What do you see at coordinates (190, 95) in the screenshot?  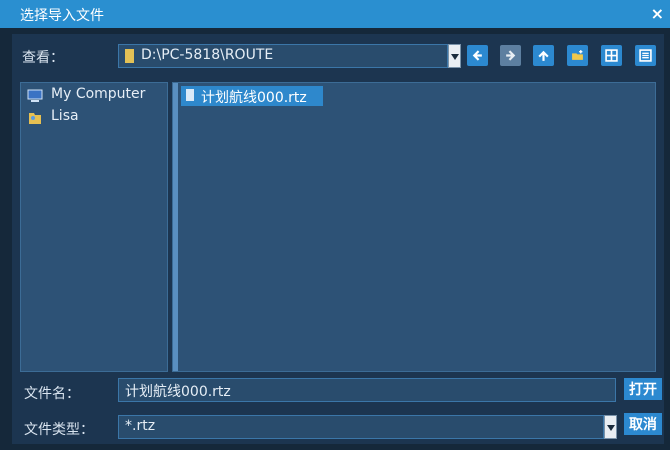 I see `file-icon` at bounding box center [190, 95].